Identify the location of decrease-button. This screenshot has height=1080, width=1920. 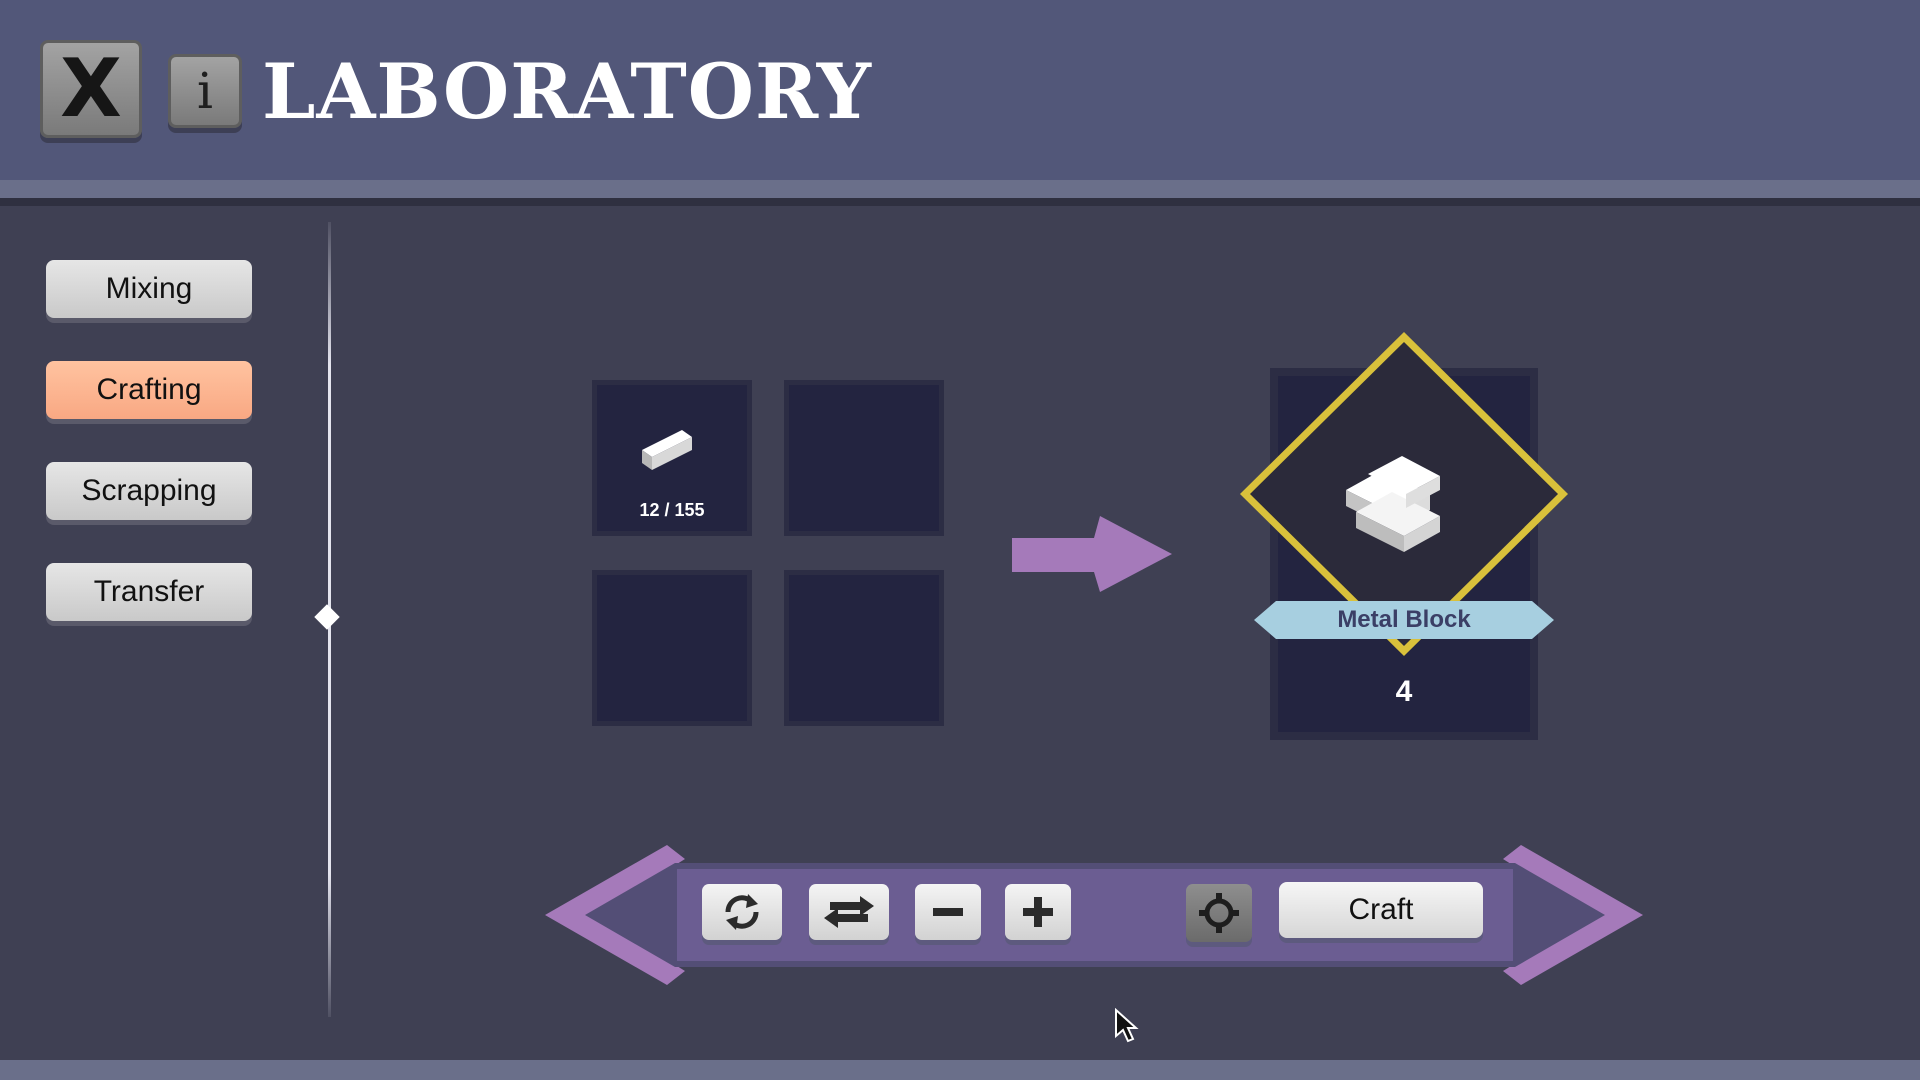
(948, 912).